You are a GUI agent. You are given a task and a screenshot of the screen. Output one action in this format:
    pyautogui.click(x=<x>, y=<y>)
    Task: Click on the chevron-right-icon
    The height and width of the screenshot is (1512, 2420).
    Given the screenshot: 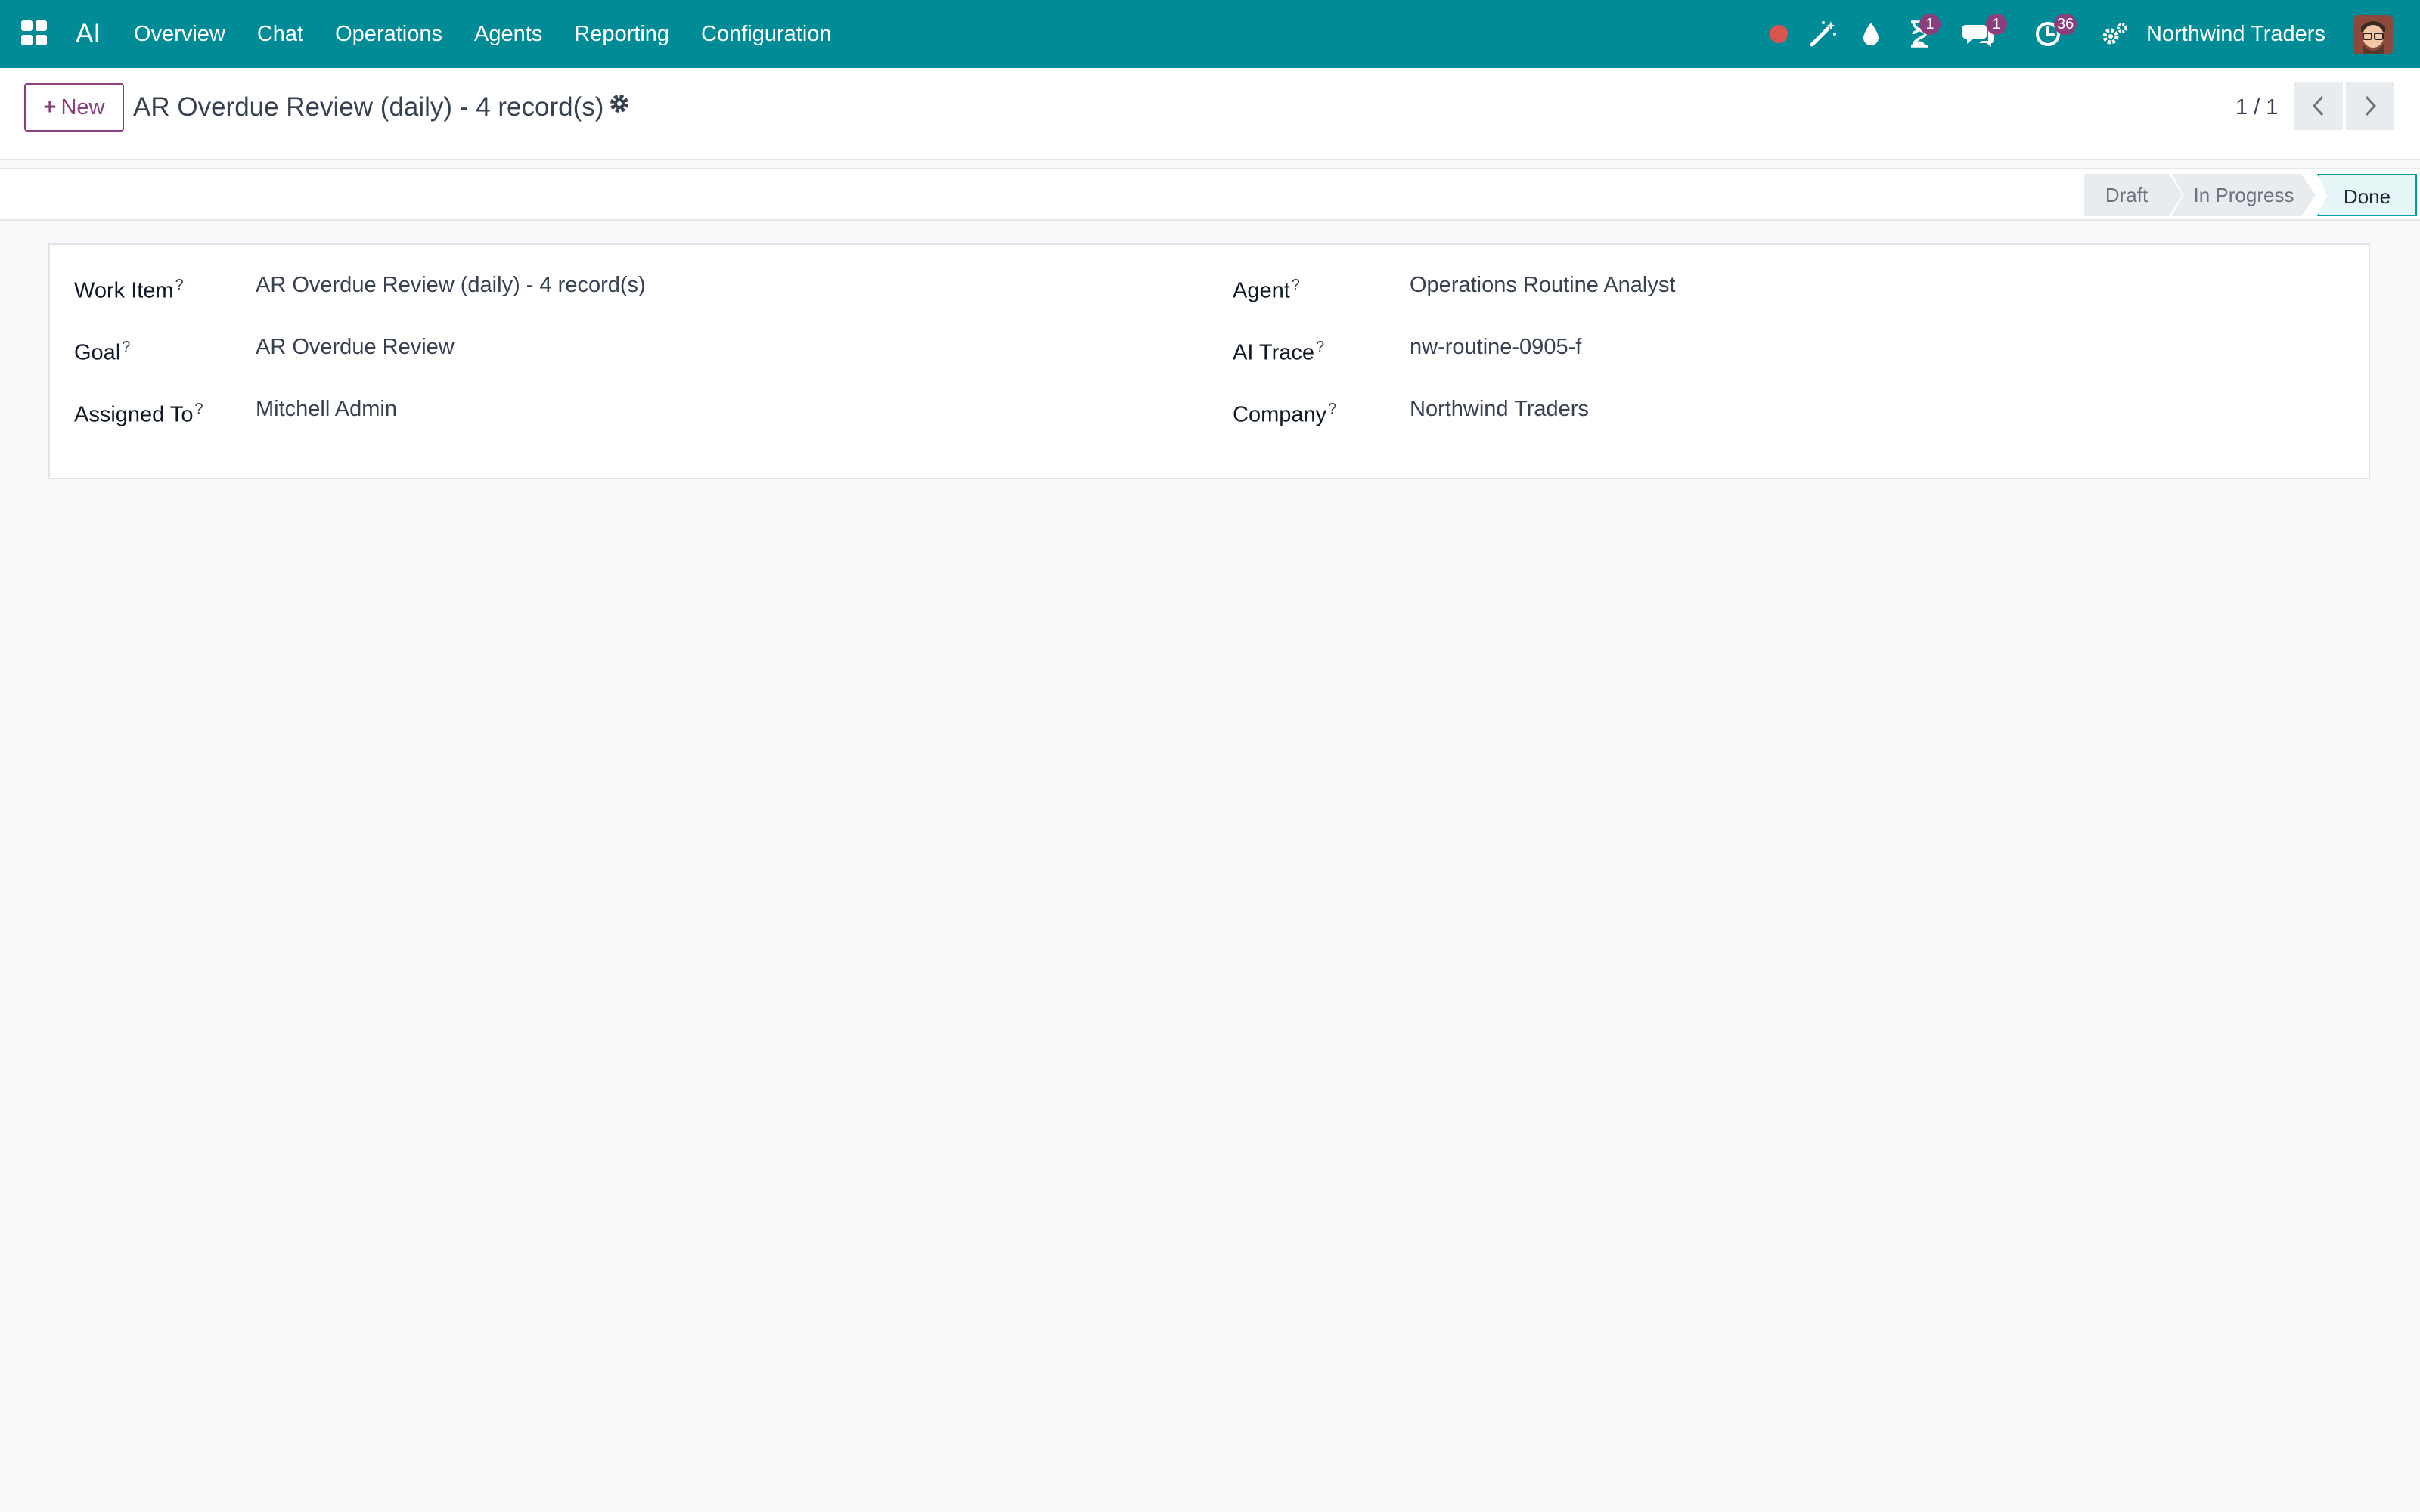 What is the action you would take?
    pyautogui.click(x=2371, y=105)
    